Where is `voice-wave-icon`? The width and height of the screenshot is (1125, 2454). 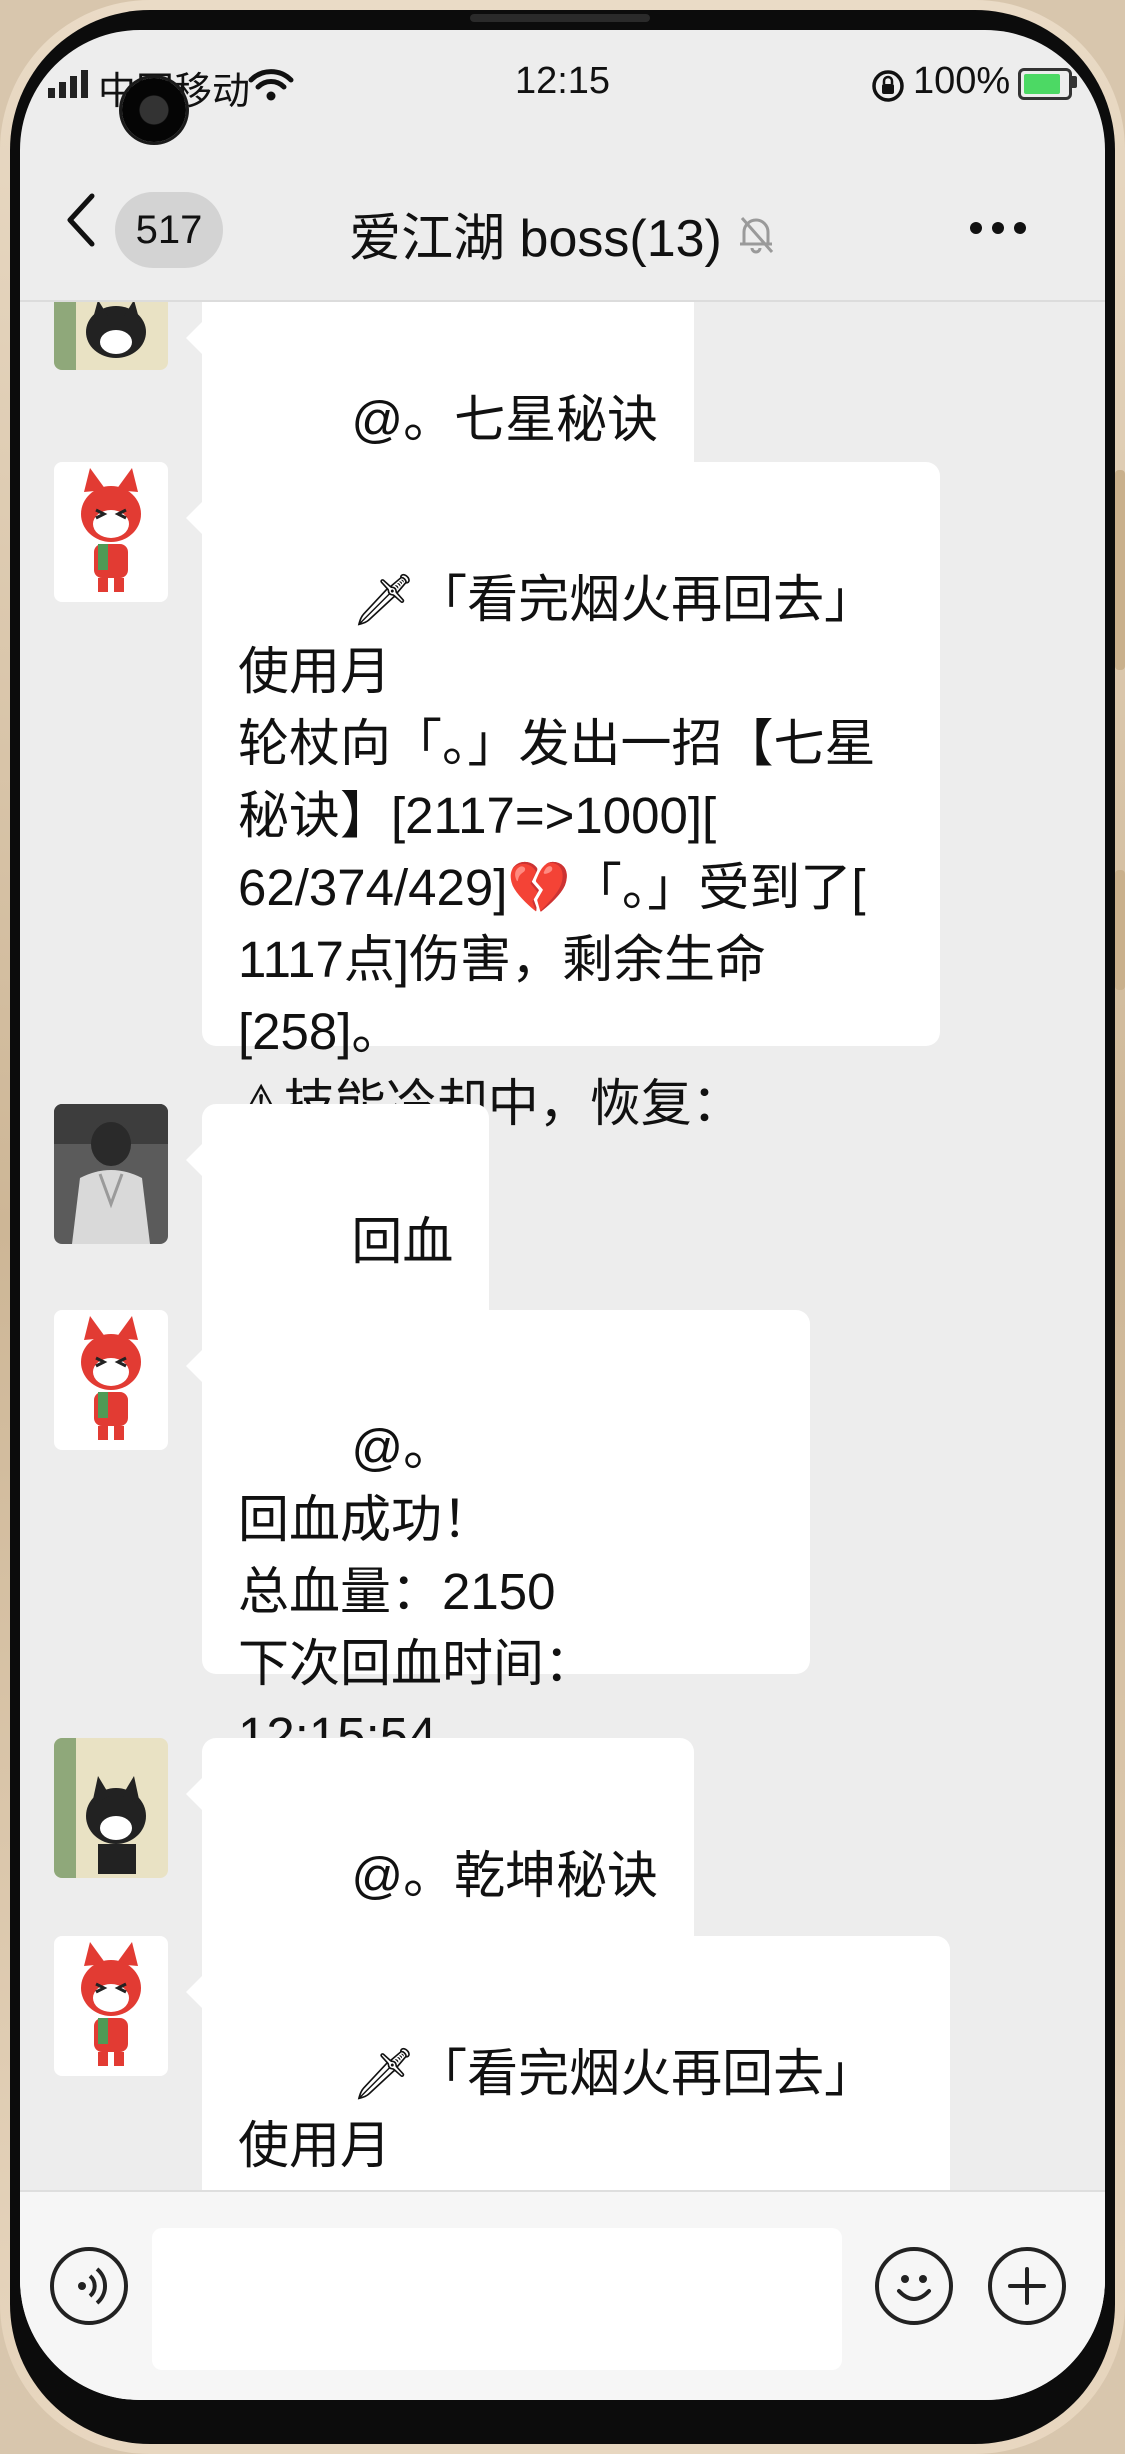 voice-wave-icon is located at coordinates (93, 2286).